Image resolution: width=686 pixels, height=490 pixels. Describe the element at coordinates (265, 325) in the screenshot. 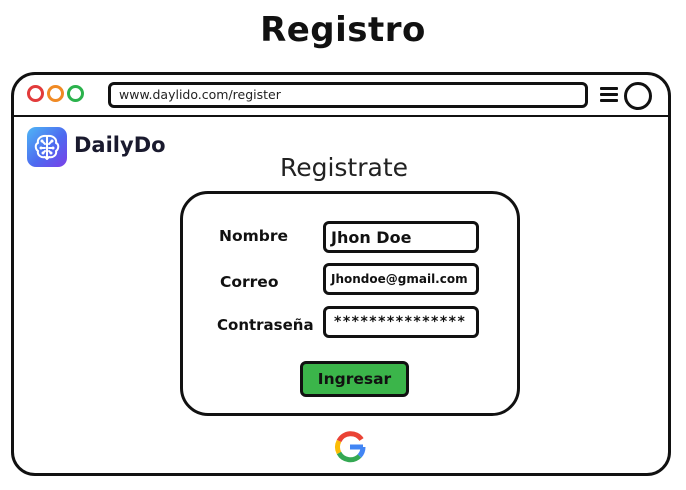

I see `password-label: Contraseña` at that location.